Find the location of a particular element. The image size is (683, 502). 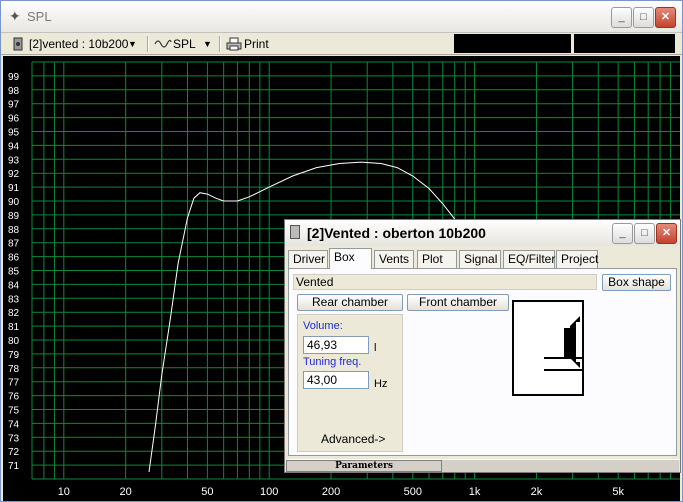

print-button: Print is located at coordinates (250, 44).